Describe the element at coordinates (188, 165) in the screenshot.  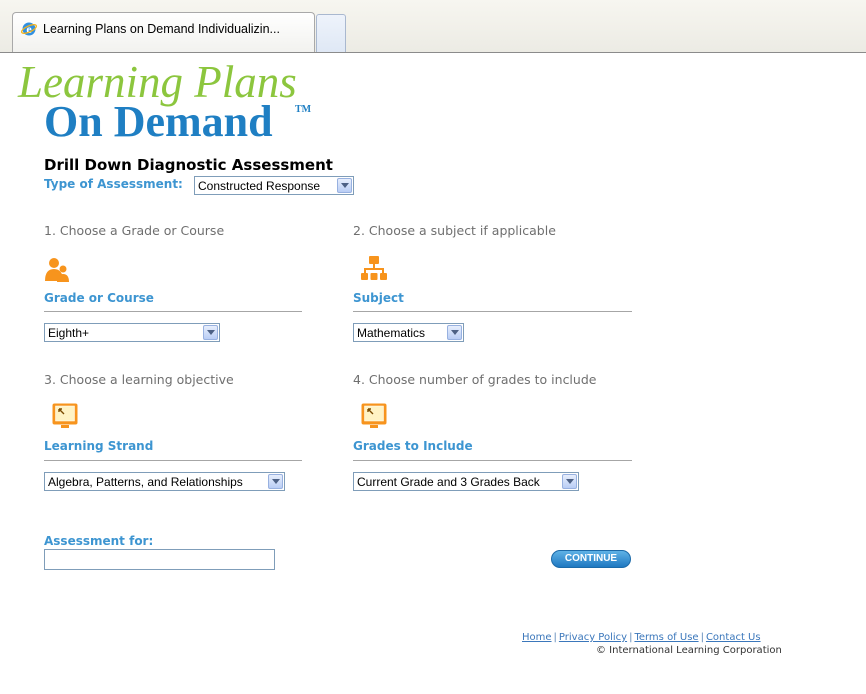
I see `page-title: Drill Down Diagnostic Assessment` at that location.